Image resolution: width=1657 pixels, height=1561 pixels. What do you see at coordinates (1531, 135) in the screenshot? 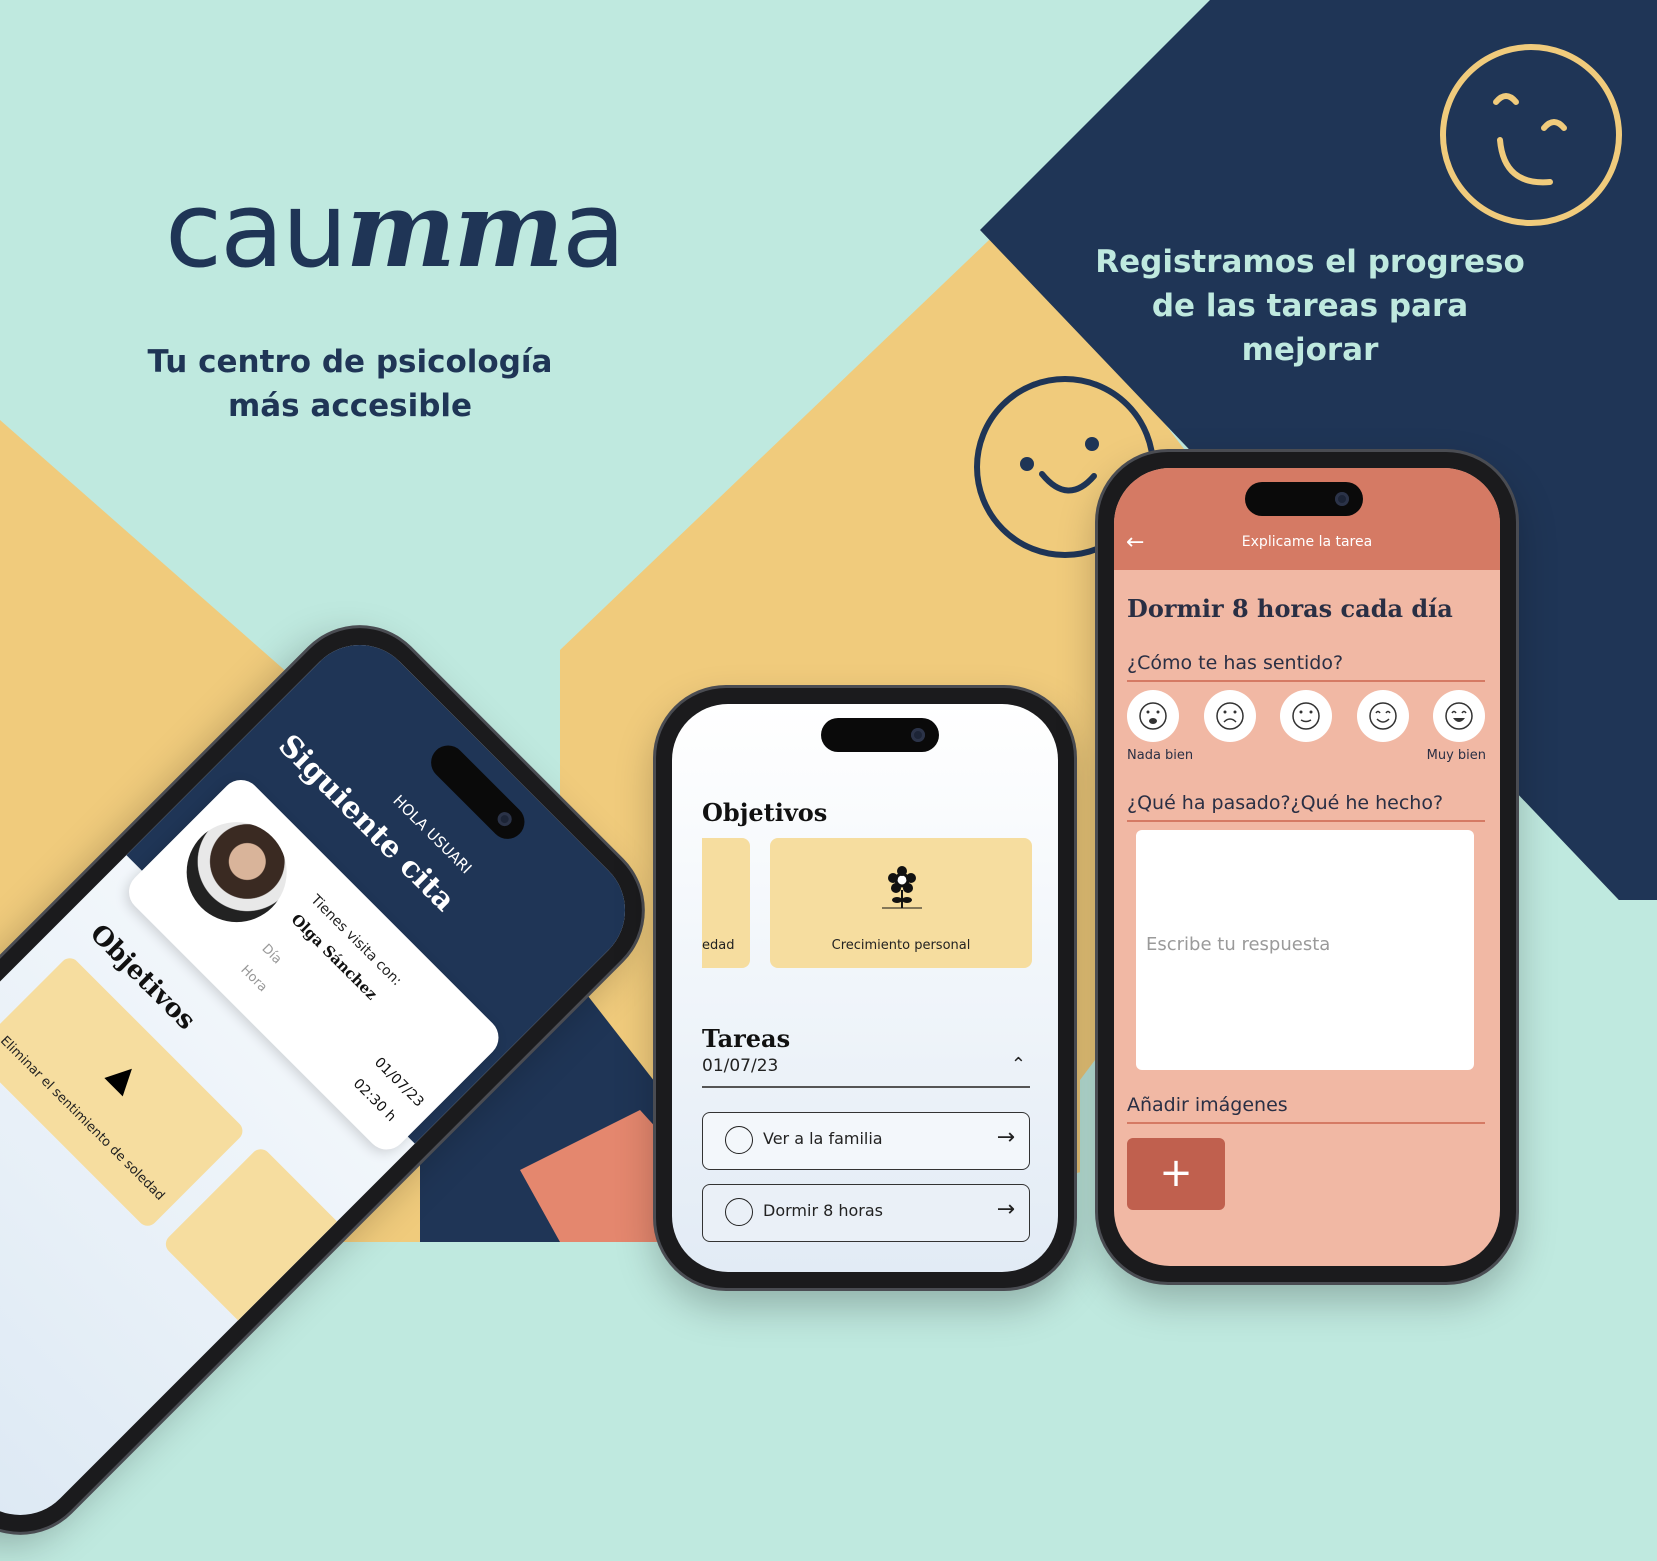
I see `winking-smiley-icon` at bounding box center [1531, 135].